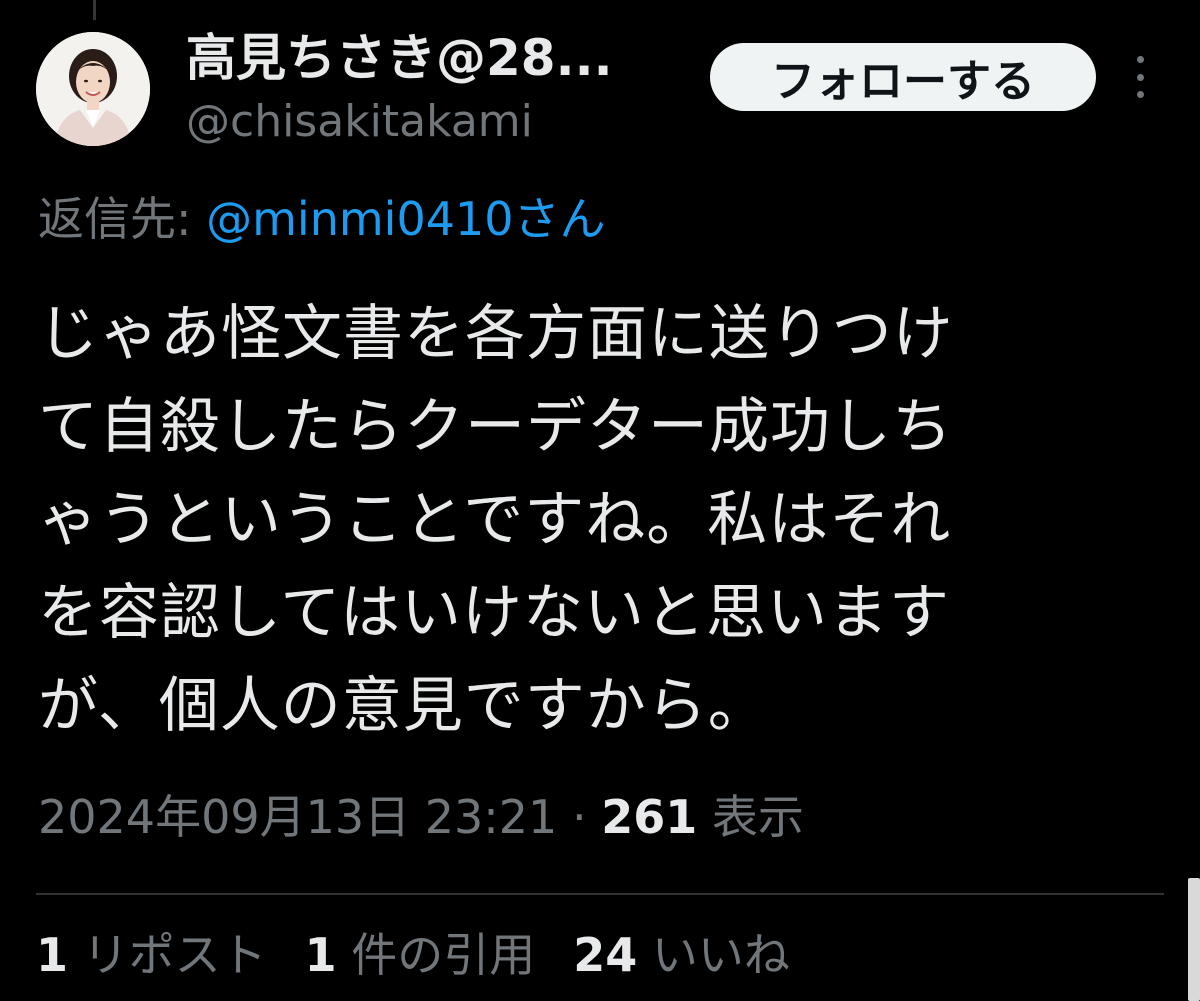 The height and width of the screenshot is (1001, 1200). What do you see at coordinates (750, 817) in the screenshot?
I see `views-label: 表示` at bounding box center [750, 817].